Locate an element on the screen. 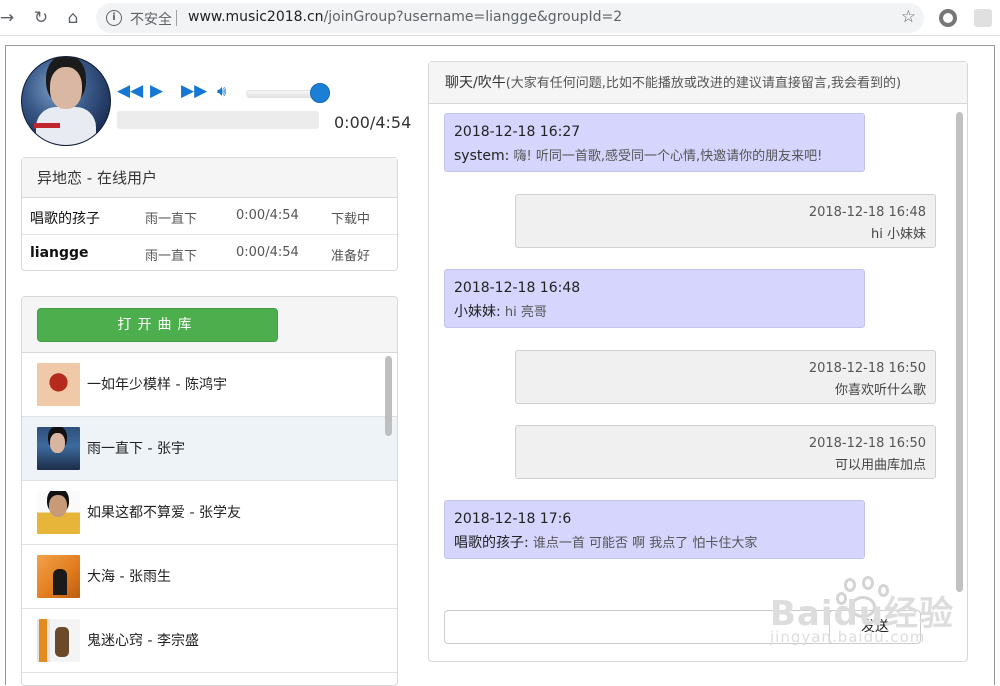 Image resolution: width=1000 pixels, height=686 pixels. chat-message: 2018-12-18 16:50 你喜欢听什么歌 is located at coordinates (725, 377).